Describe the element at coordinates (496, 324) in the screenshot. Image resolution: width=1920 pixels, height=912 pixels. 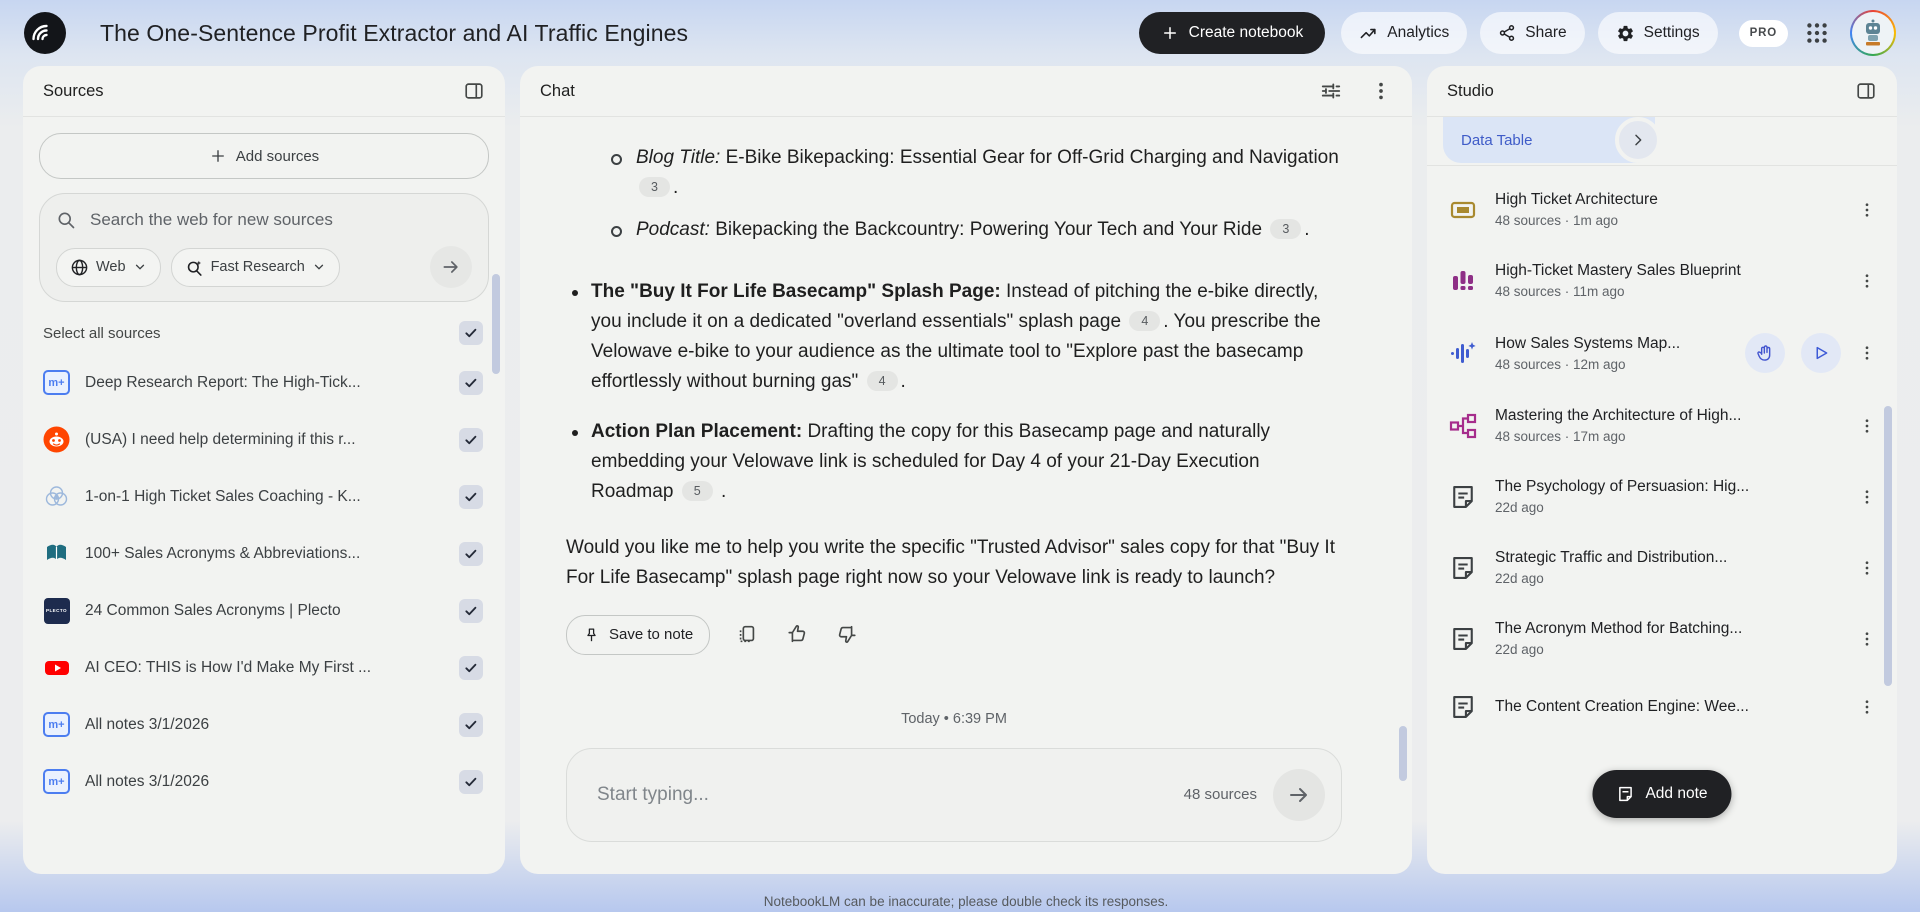
I see `sources-scrollbar` at that location.